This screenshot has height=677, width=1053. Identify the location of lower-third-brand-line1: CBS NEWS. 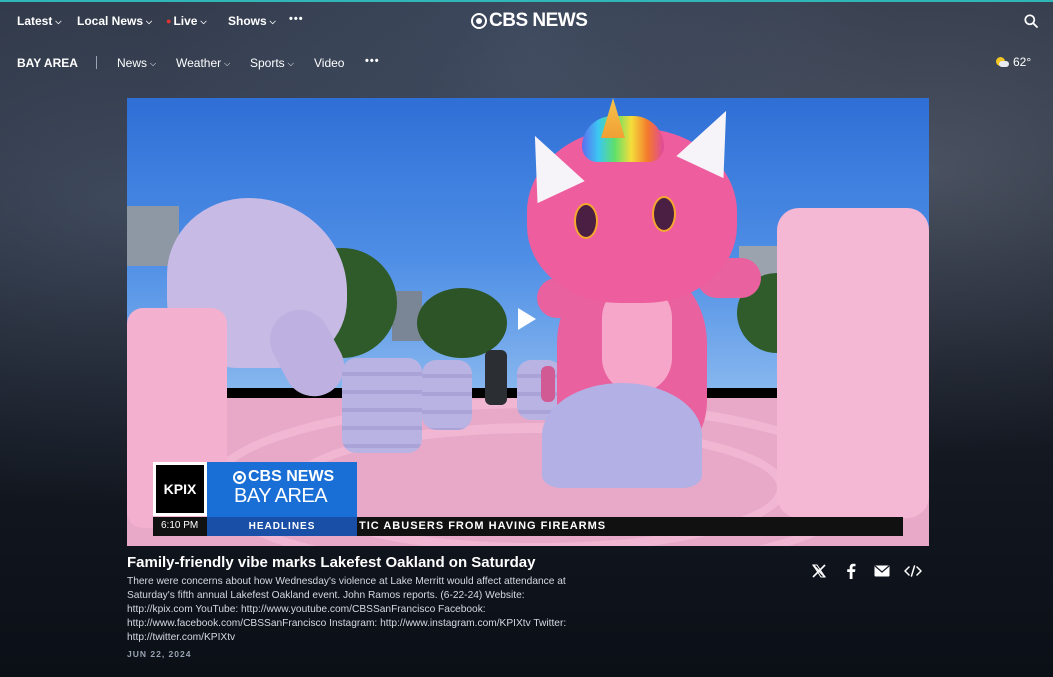
(291, 476).